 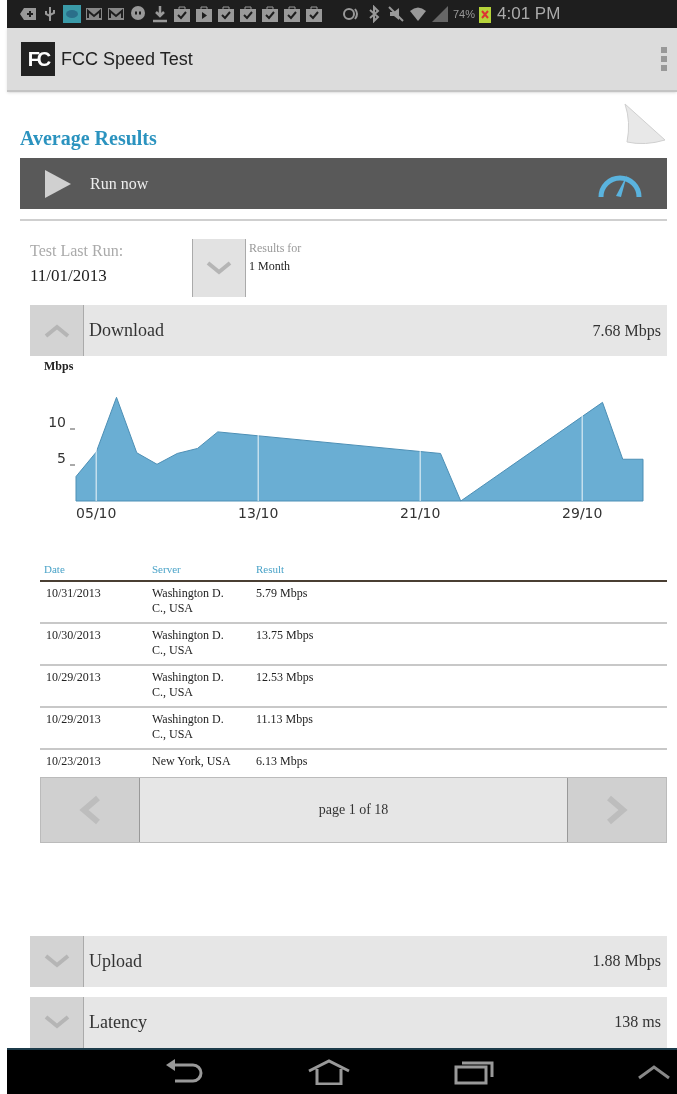 What do you see at coordinates (275, 248) in the screenshot?
I see `period-label: Results for` at bounding box center [275, 248].